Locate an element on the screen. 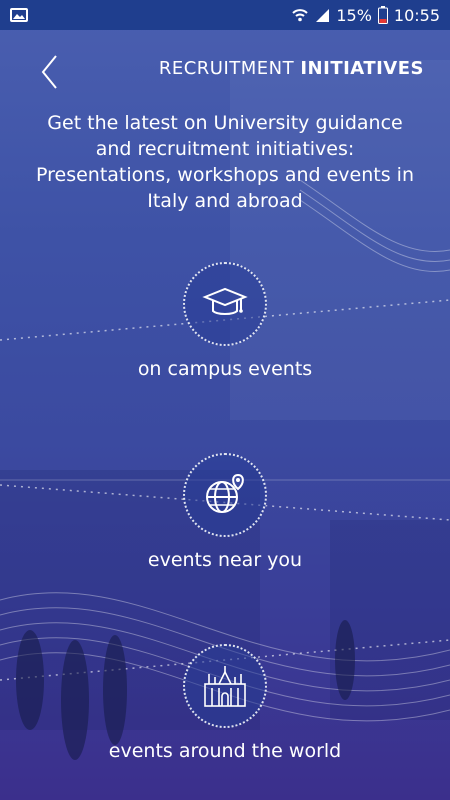 Image resolution: width=450 pixels, height=800 pixels. globe-pin-icon is located at coordinates (225, 493).